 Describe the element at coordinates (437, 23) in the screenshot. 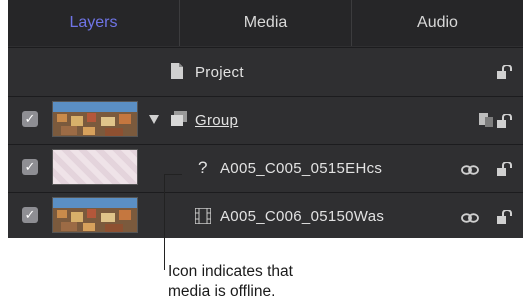

I see `tab-audio: Audio` at that location.